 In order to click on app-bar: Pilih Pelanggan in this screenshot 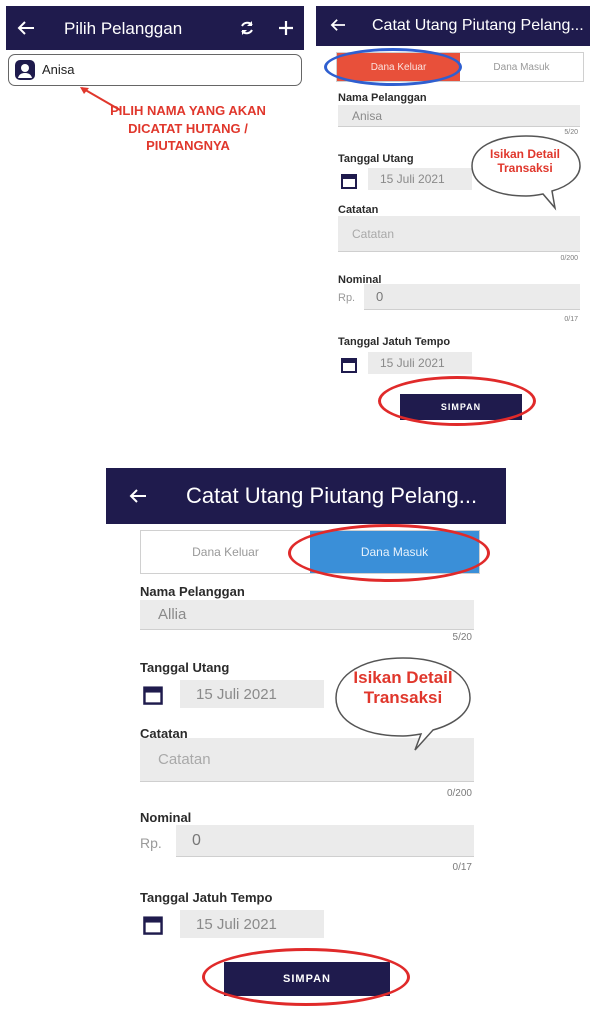, I will do `click(155, 28)`.